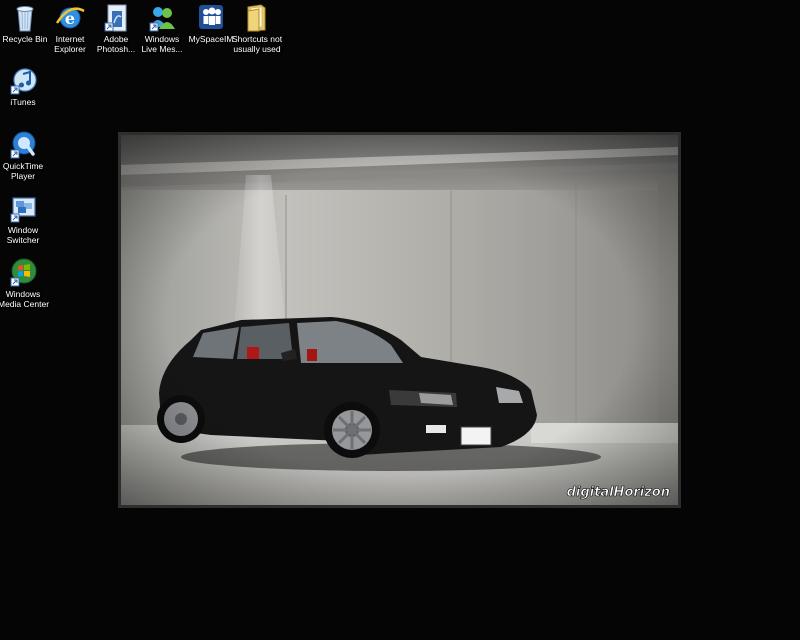 The width and height of the screenshot is (800, 640). Describe the element at coordinates (23, 145) in the screenshot. I see `quicktime-icon` at that location.